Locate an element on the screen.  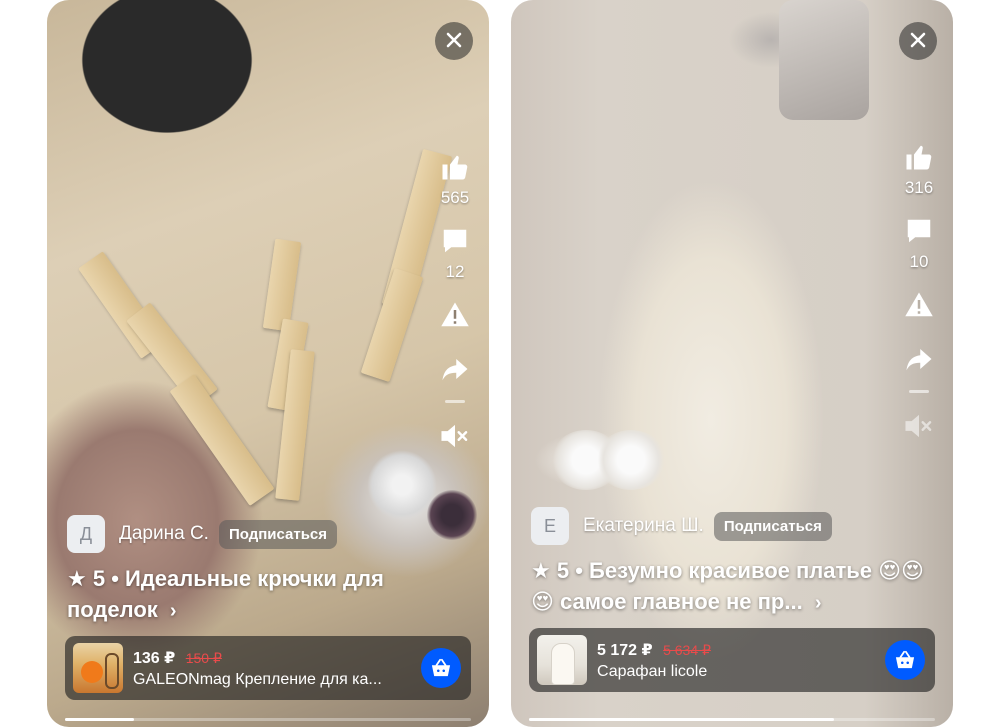
comments-count: 12 is located at coordinates (455, 271).